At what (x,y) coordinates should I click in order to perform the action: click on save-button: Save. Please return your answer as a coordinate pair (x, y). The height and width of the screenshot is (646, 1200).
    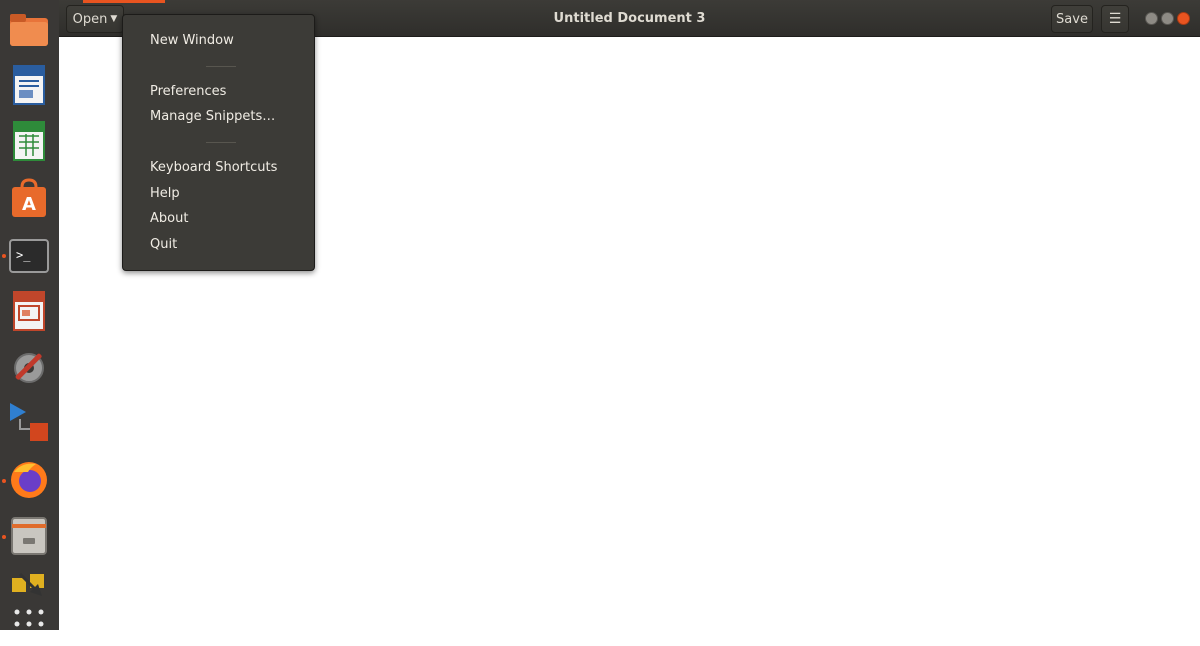
    Looking at the image, I should click on (1072, 19).